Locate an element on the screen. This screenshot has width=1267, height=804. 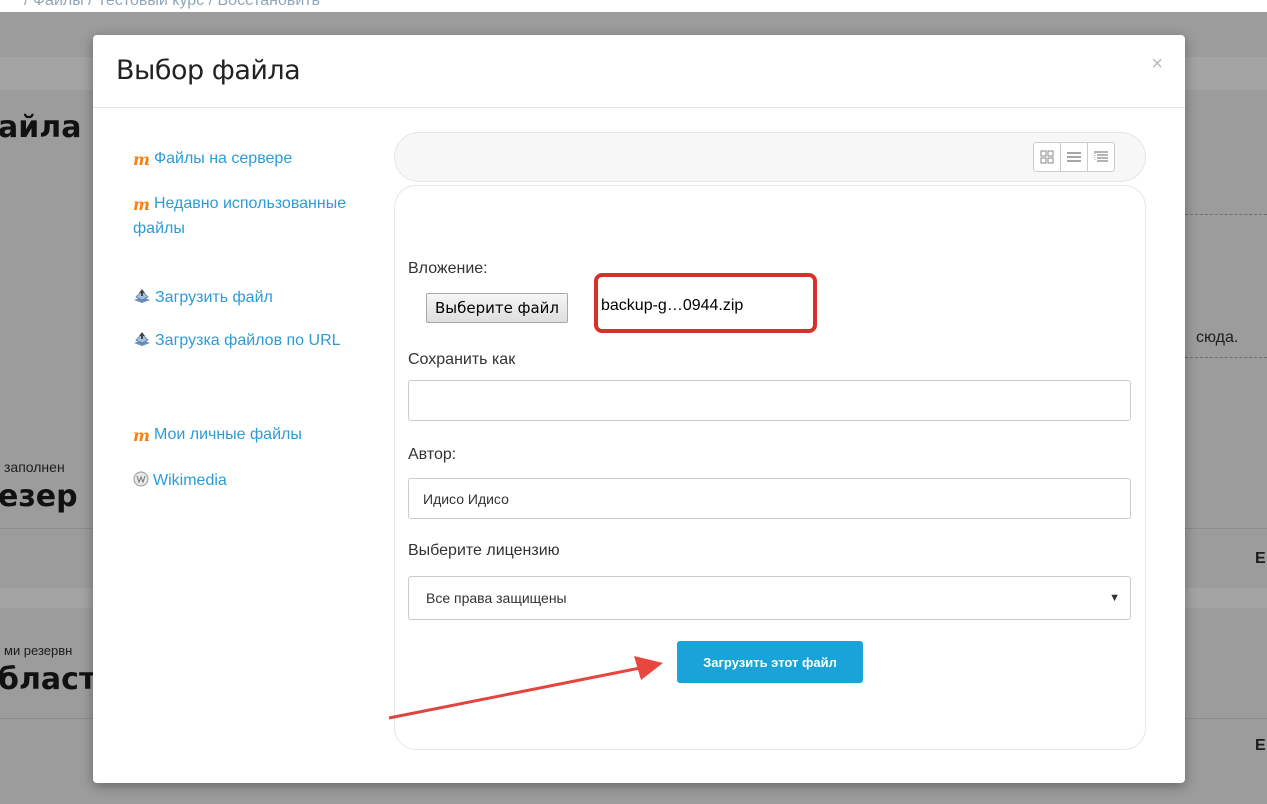
repo-url-download: Загрузка файлов по URL is located at coordinates (243, 342).